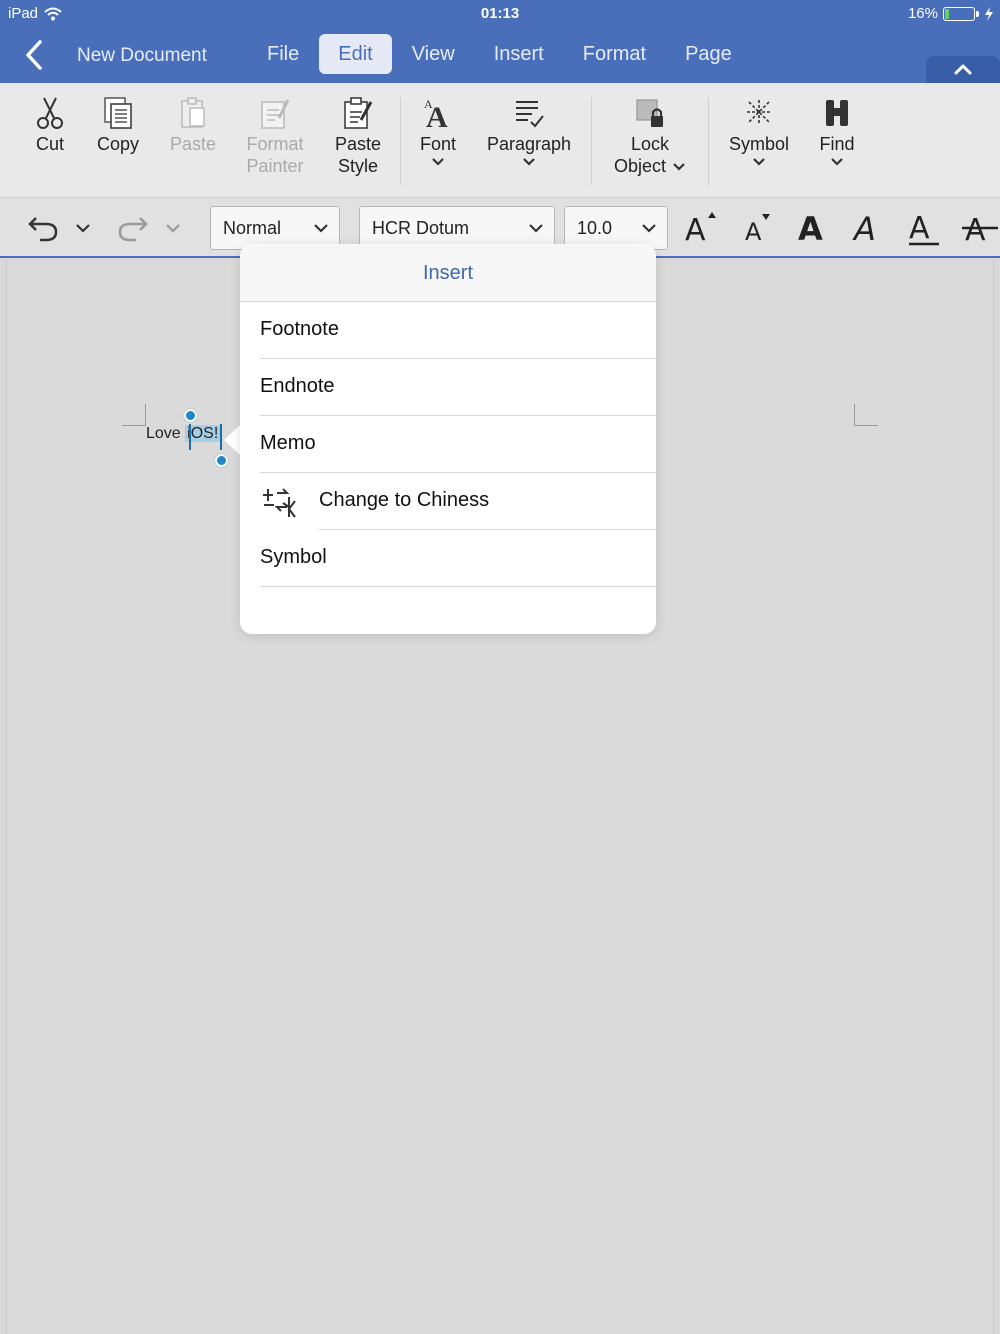 This screenshot has height=1334, width=1000. I want to click on status-bar: iPad 01:13 16%, so click(500, 14).